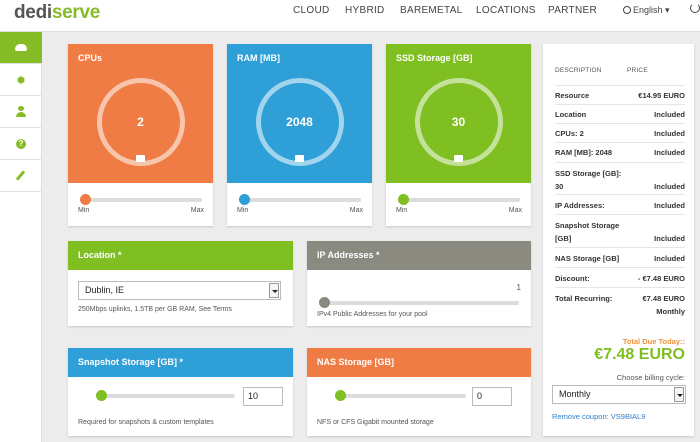 The width and height of the screenshot is (700, 442). What do you see at coordinates (620, 304) in the screenshot?
I see `summary-row: Total Recurring: €7.48 EURO Monthly` at bounding box center [620, 304].